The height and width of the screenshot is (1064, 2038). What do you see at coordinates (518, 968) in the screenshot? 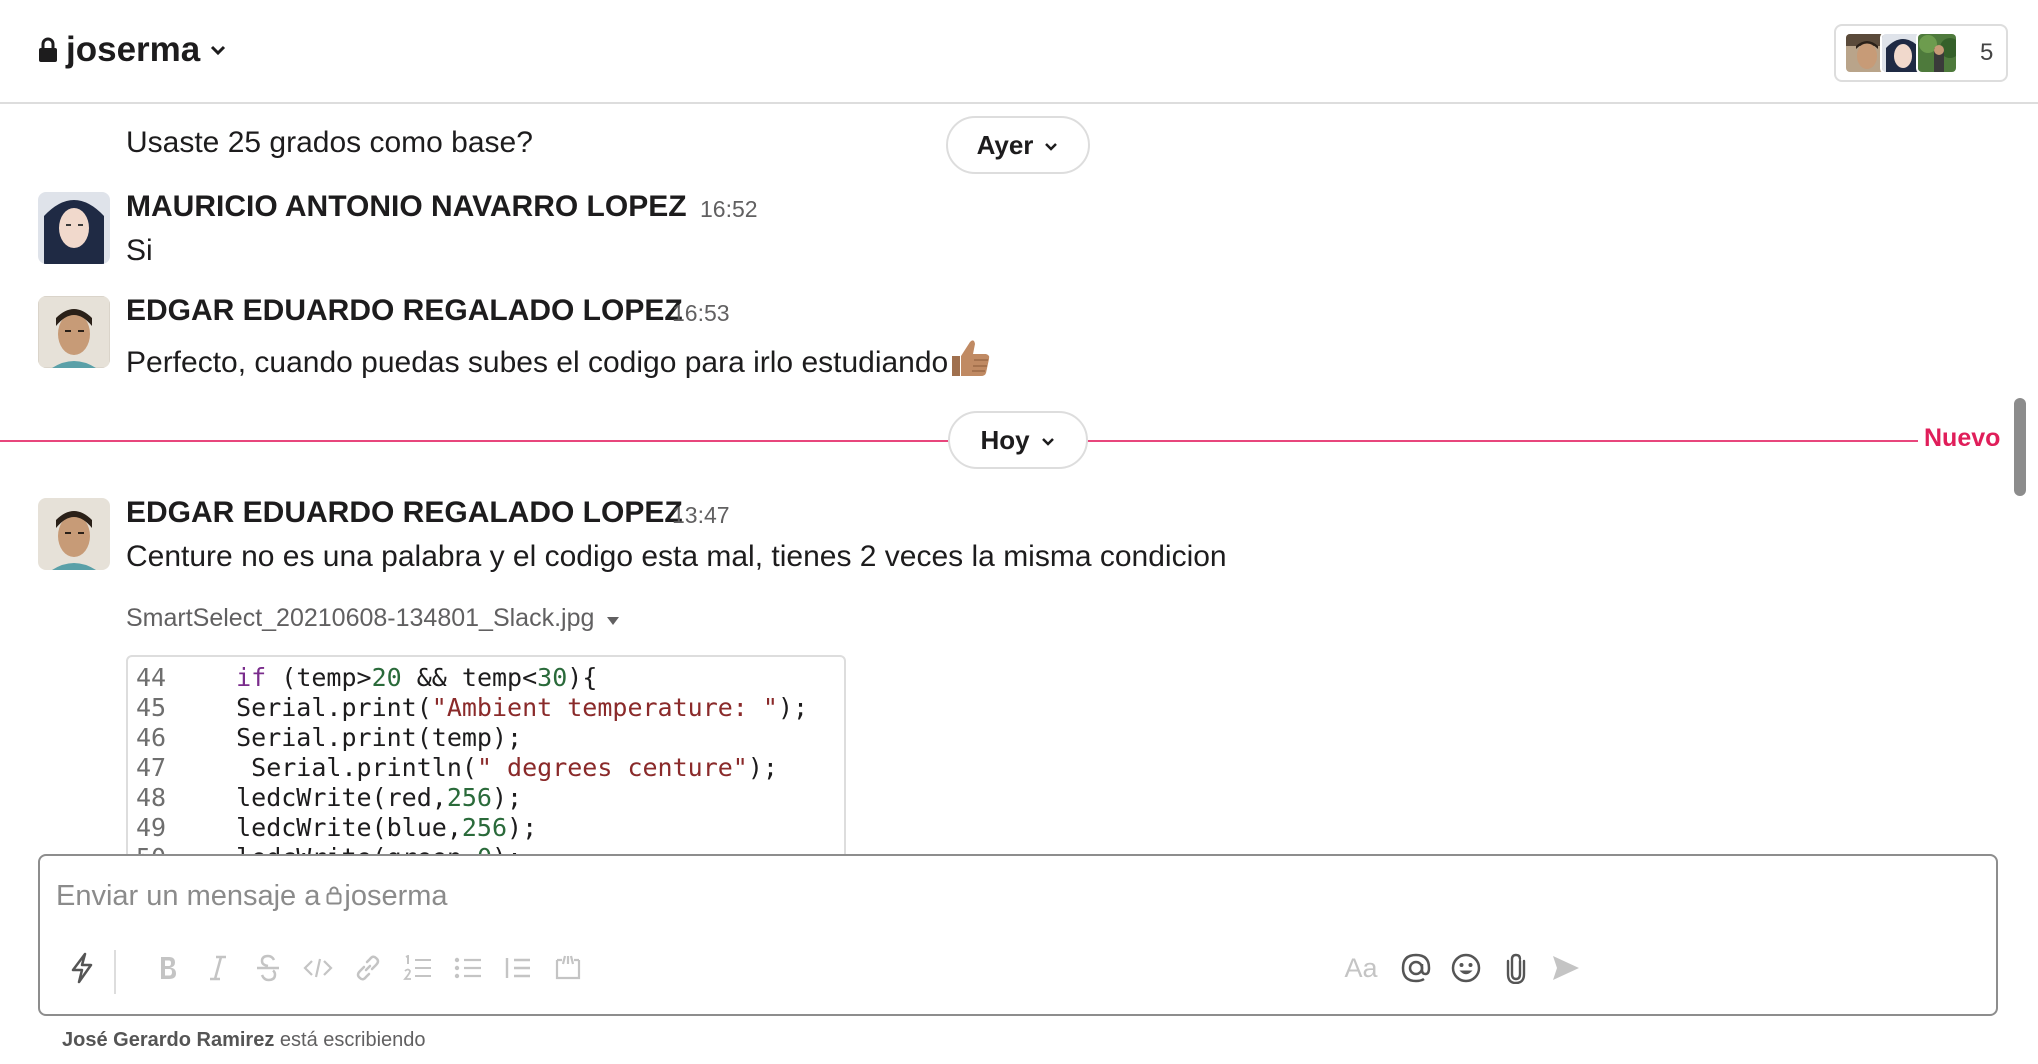
I see `blockquote-icon` at bounding box center [518, 968].